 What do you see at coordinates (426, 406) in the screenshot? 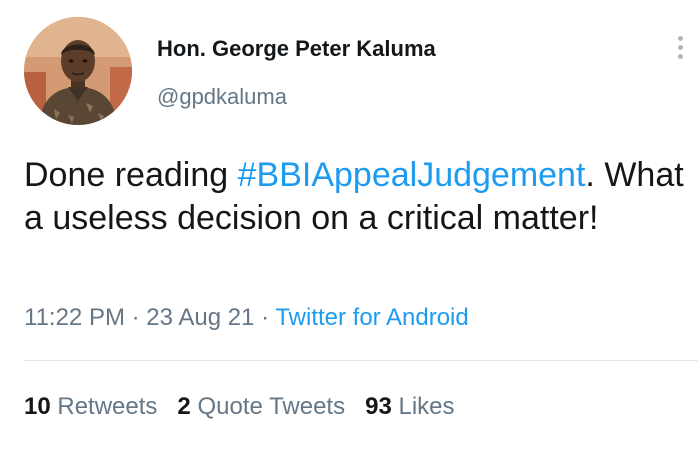
I see `likes-label: Likes` at bounding box center [426, 406].